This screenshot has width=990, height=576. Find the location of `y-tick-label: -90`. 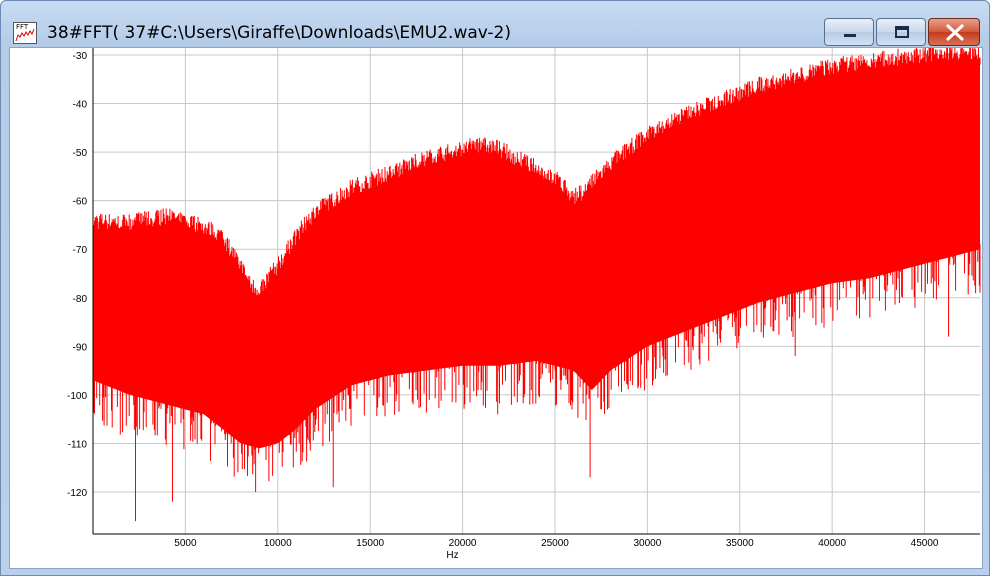

y-tick-label: -90 is located at coordinates (80, 347).